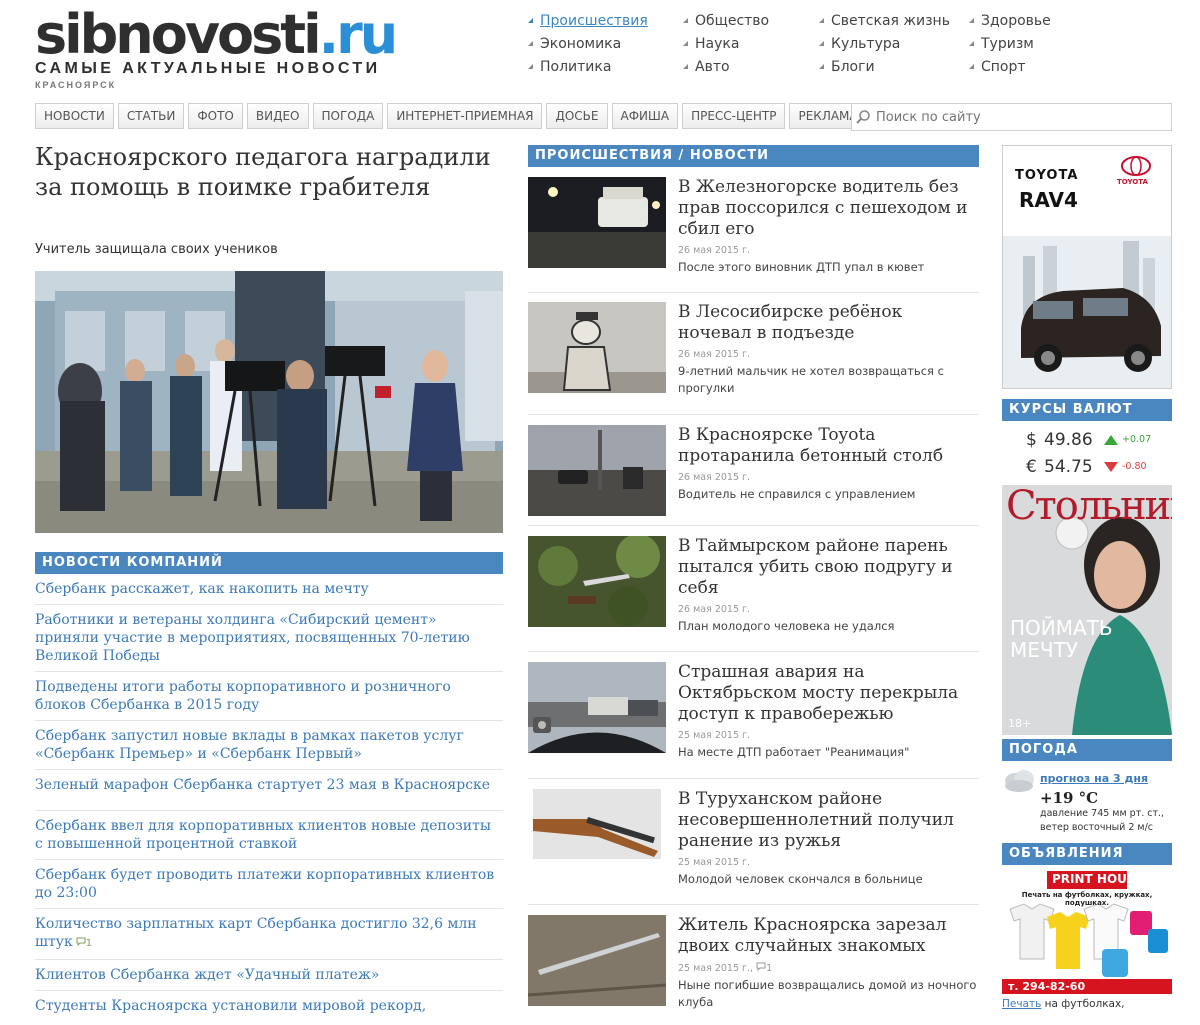 Image resolution: width=1200 pixels, height=1025 pixels. I want to click on news-lead: После этого виновник ДТП упал в кювет, so click(801, 267).